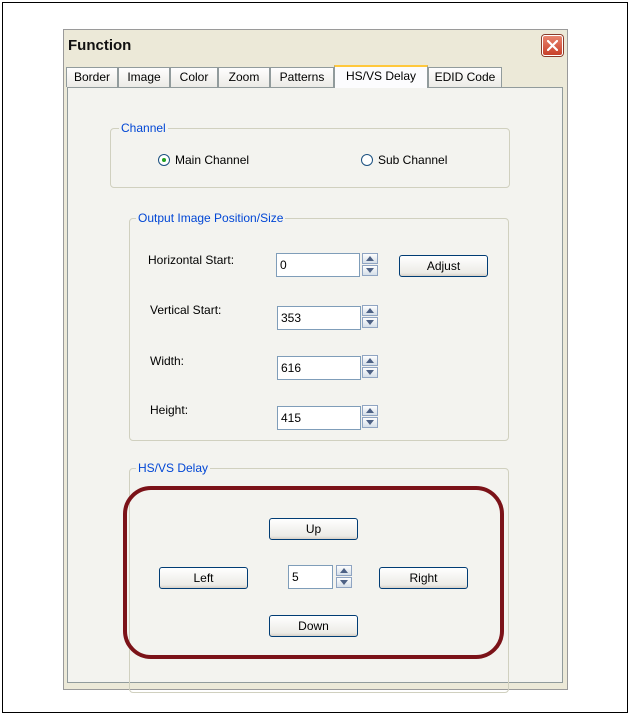  What do you see at coordinates (164, 160) in the screenshot?
I see `radio-selected-icon` at bounding box center [164, 160].